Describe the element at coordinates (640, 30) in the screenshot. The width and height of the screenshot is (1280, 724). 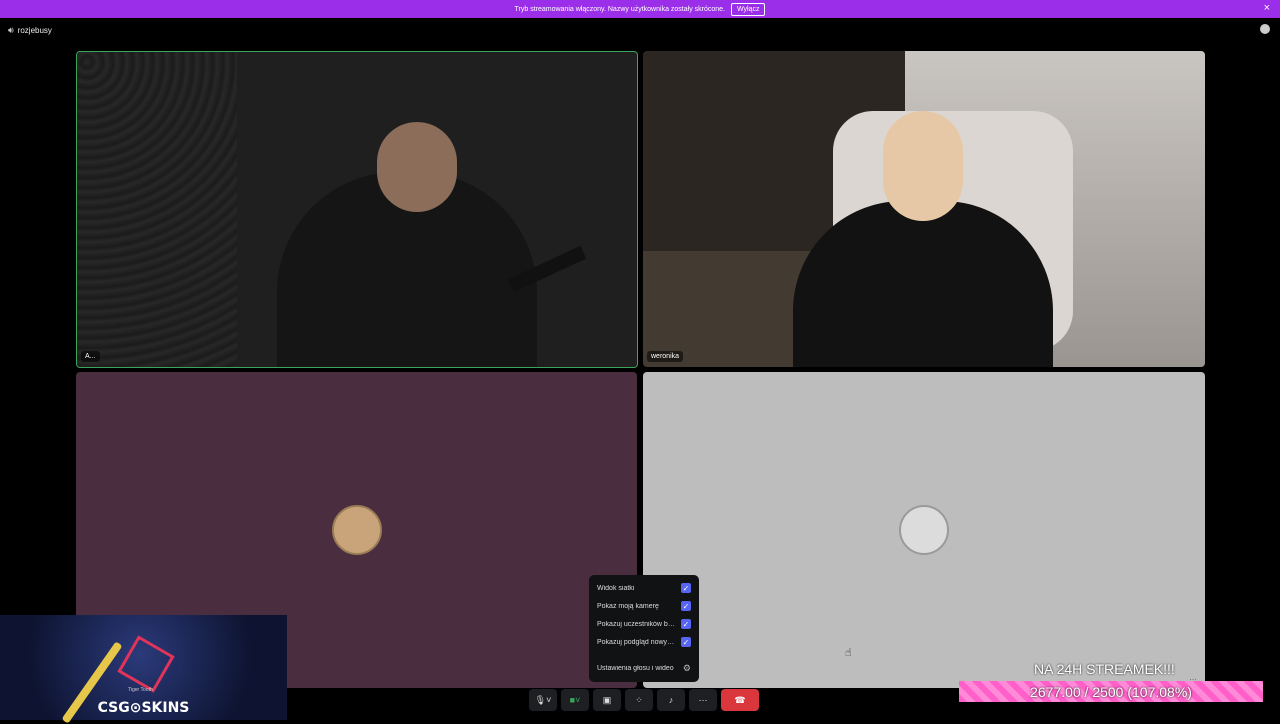
I see `channel-header: 🔊︎ rozjebusy` at that location.